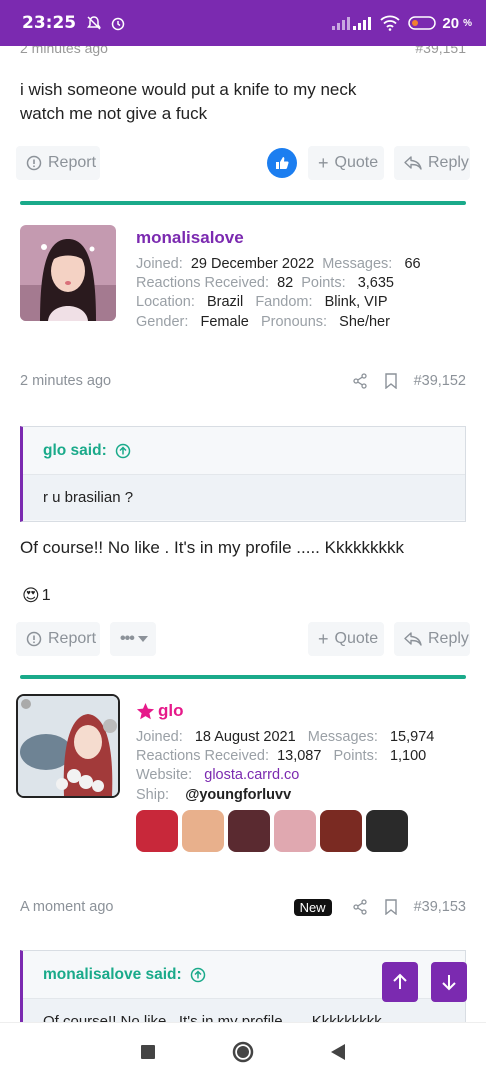  Describe the element at coordinates (114, 113) in the screenshot. I see `prev-message-line: watch me not give a fuck` at that location.